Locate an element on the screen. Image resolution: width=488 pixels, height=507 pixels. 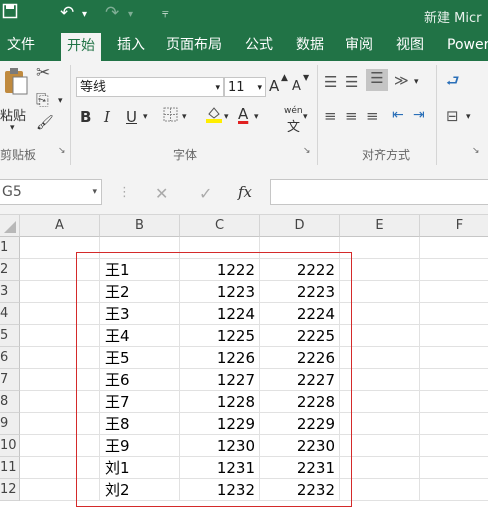
underline-dropdown-icon: ▾ is located at coordinates (145, 117).